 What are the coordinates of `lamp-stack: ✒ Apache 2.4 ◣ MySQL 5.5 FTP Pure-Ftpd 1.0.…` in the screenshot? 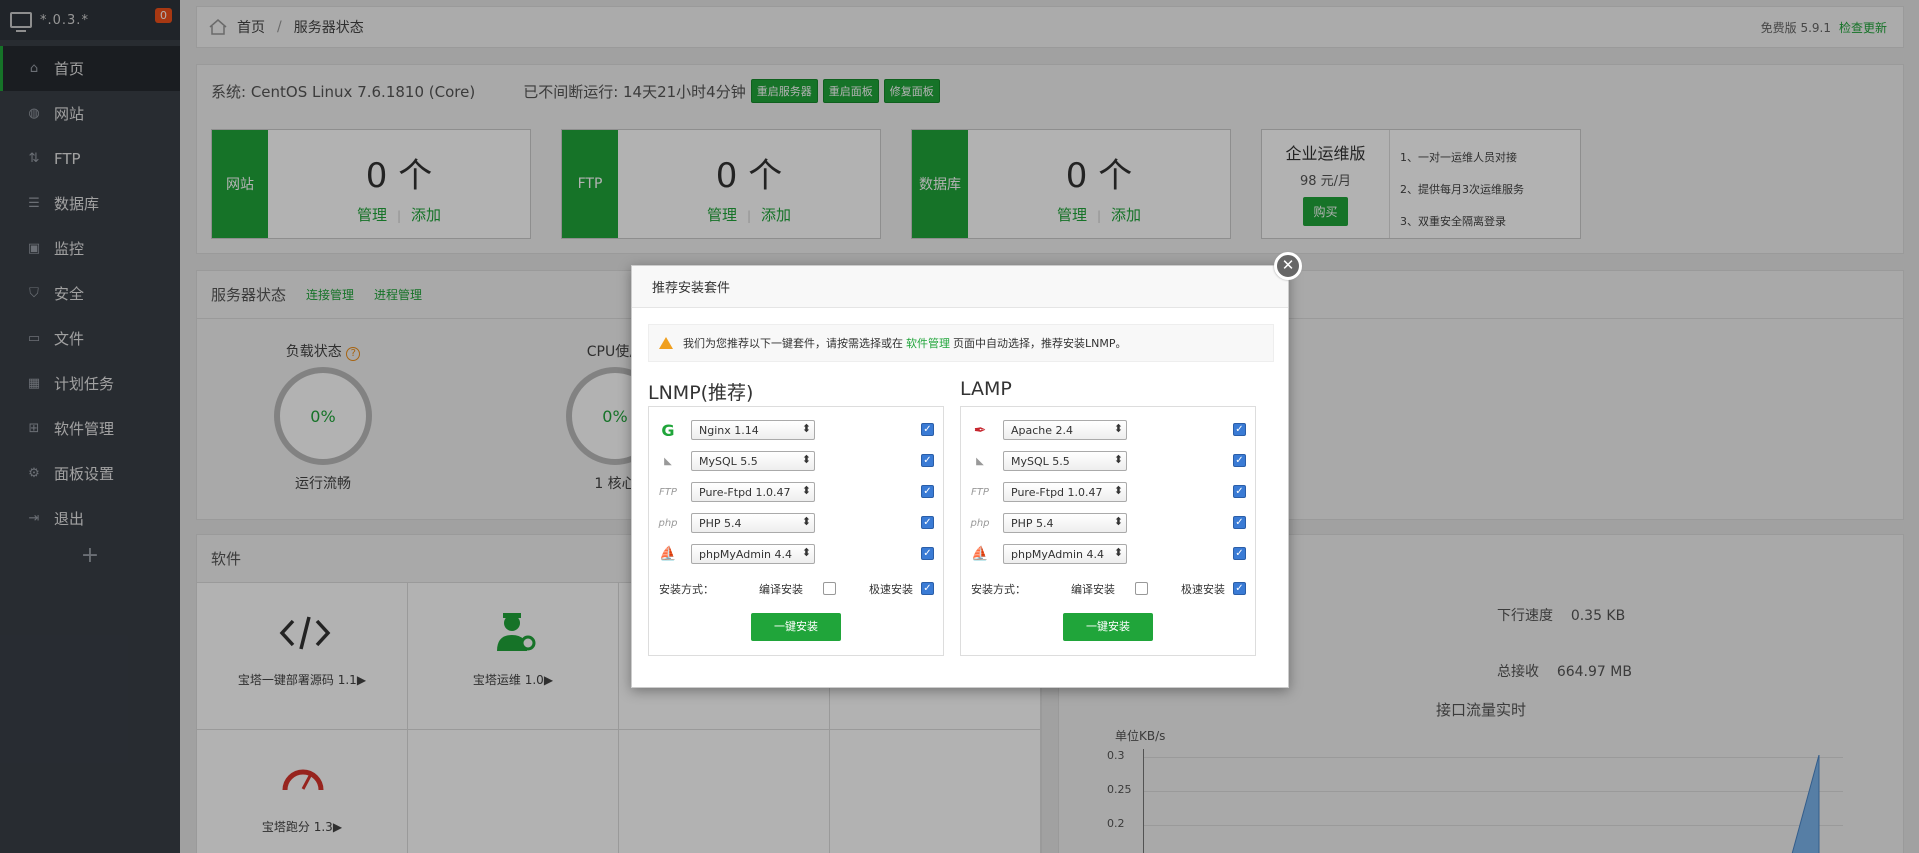 It's located at (1108, 531).